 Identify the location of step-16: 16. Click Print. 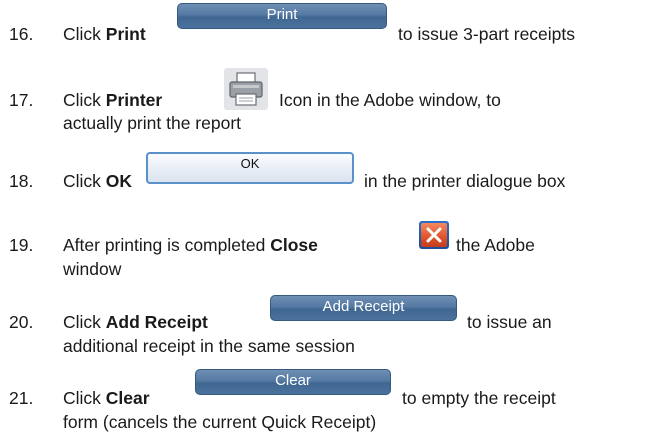
(77, 34).